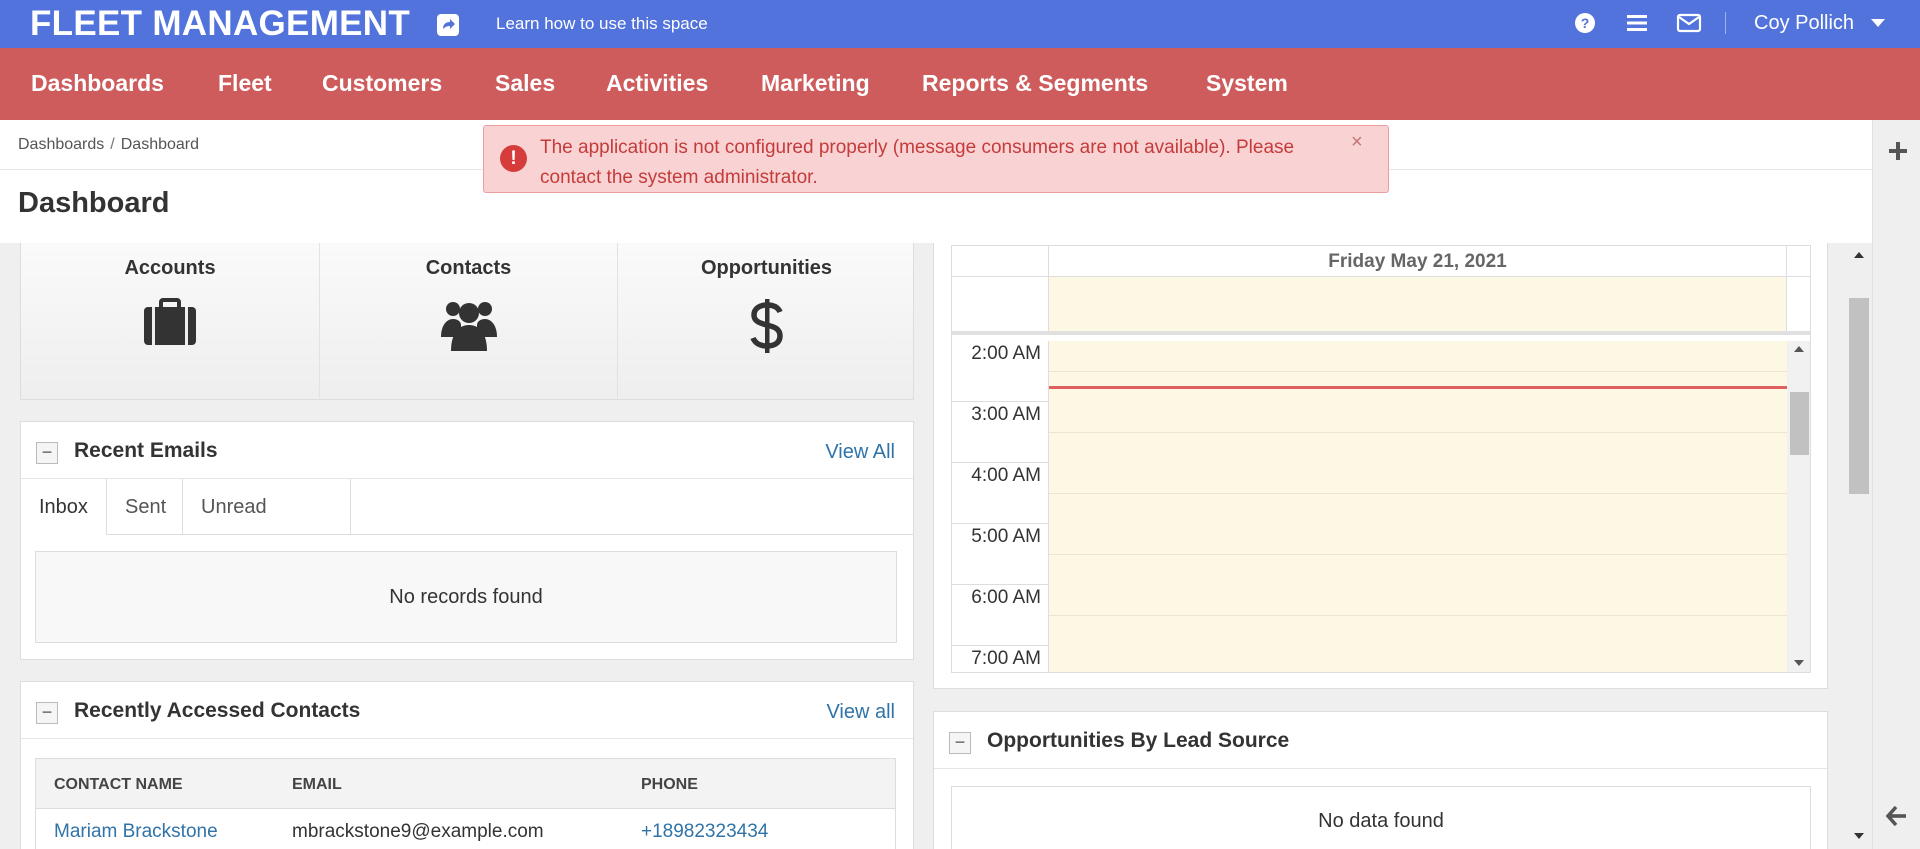 This screenshot has width=1920, height=849. I want to click on share-icon, so click(448, 25).